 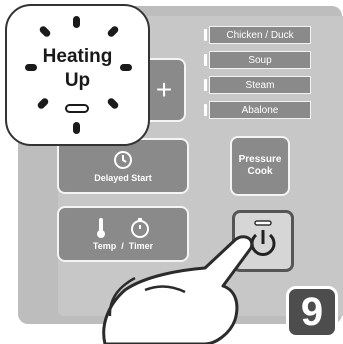 I want to click on menu-item-steam: Steam, so click(x=257, y=85).